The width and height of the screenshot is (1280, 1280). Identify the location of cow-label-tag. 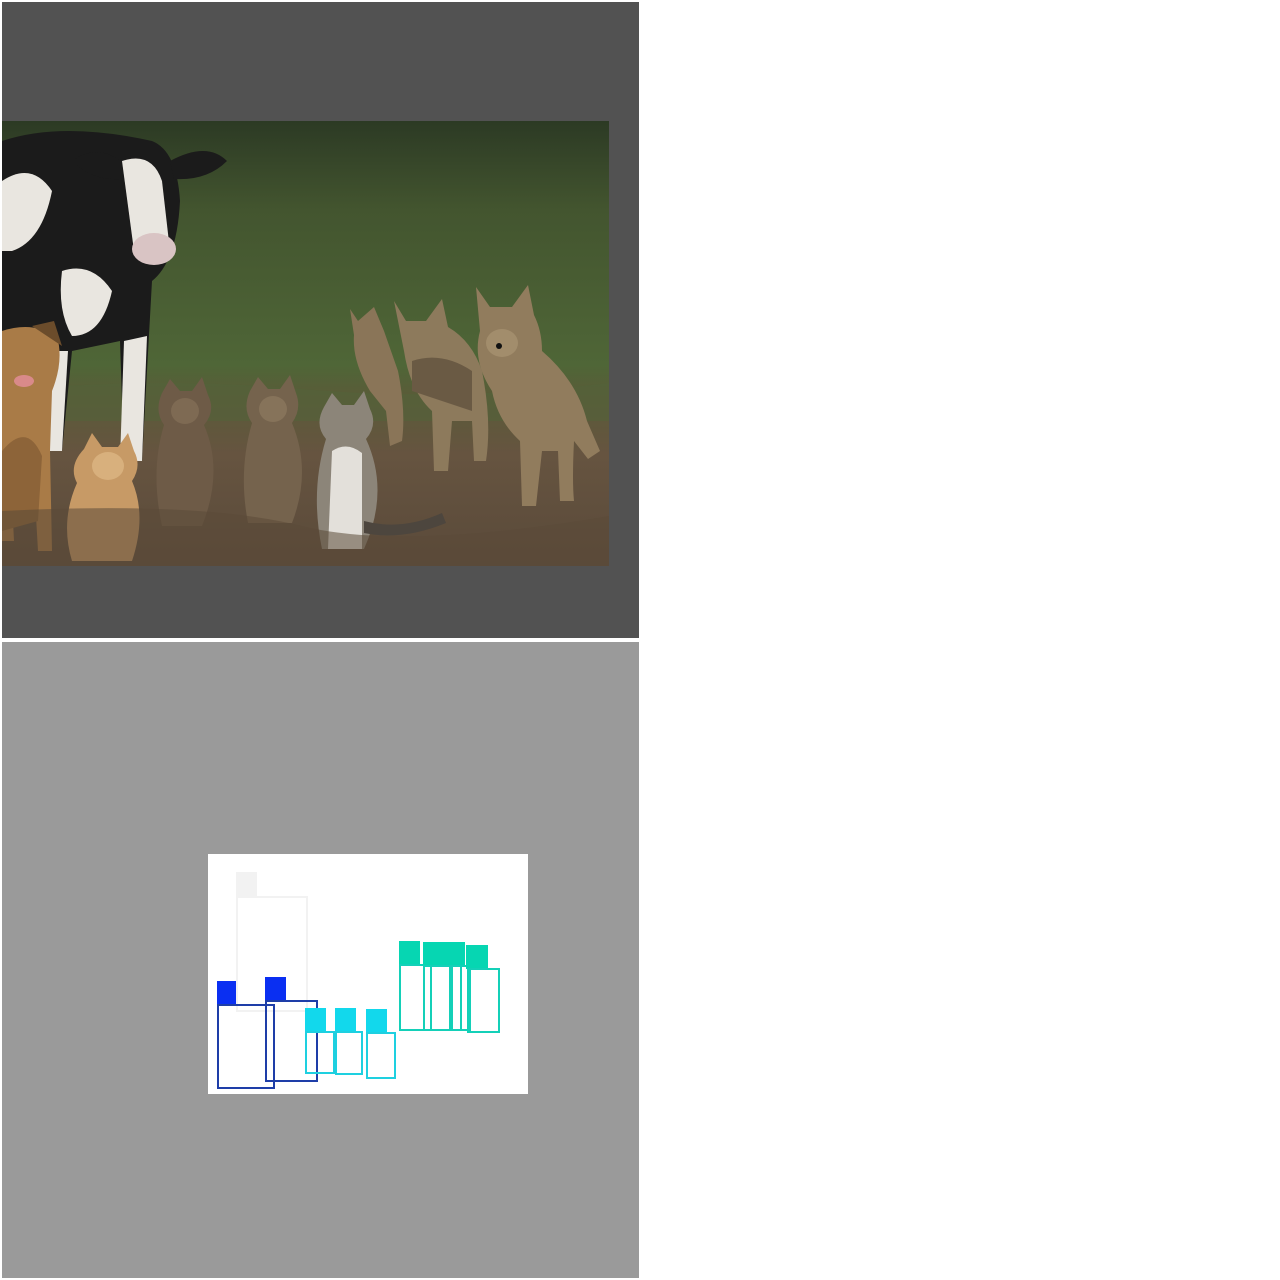
(246, 884).